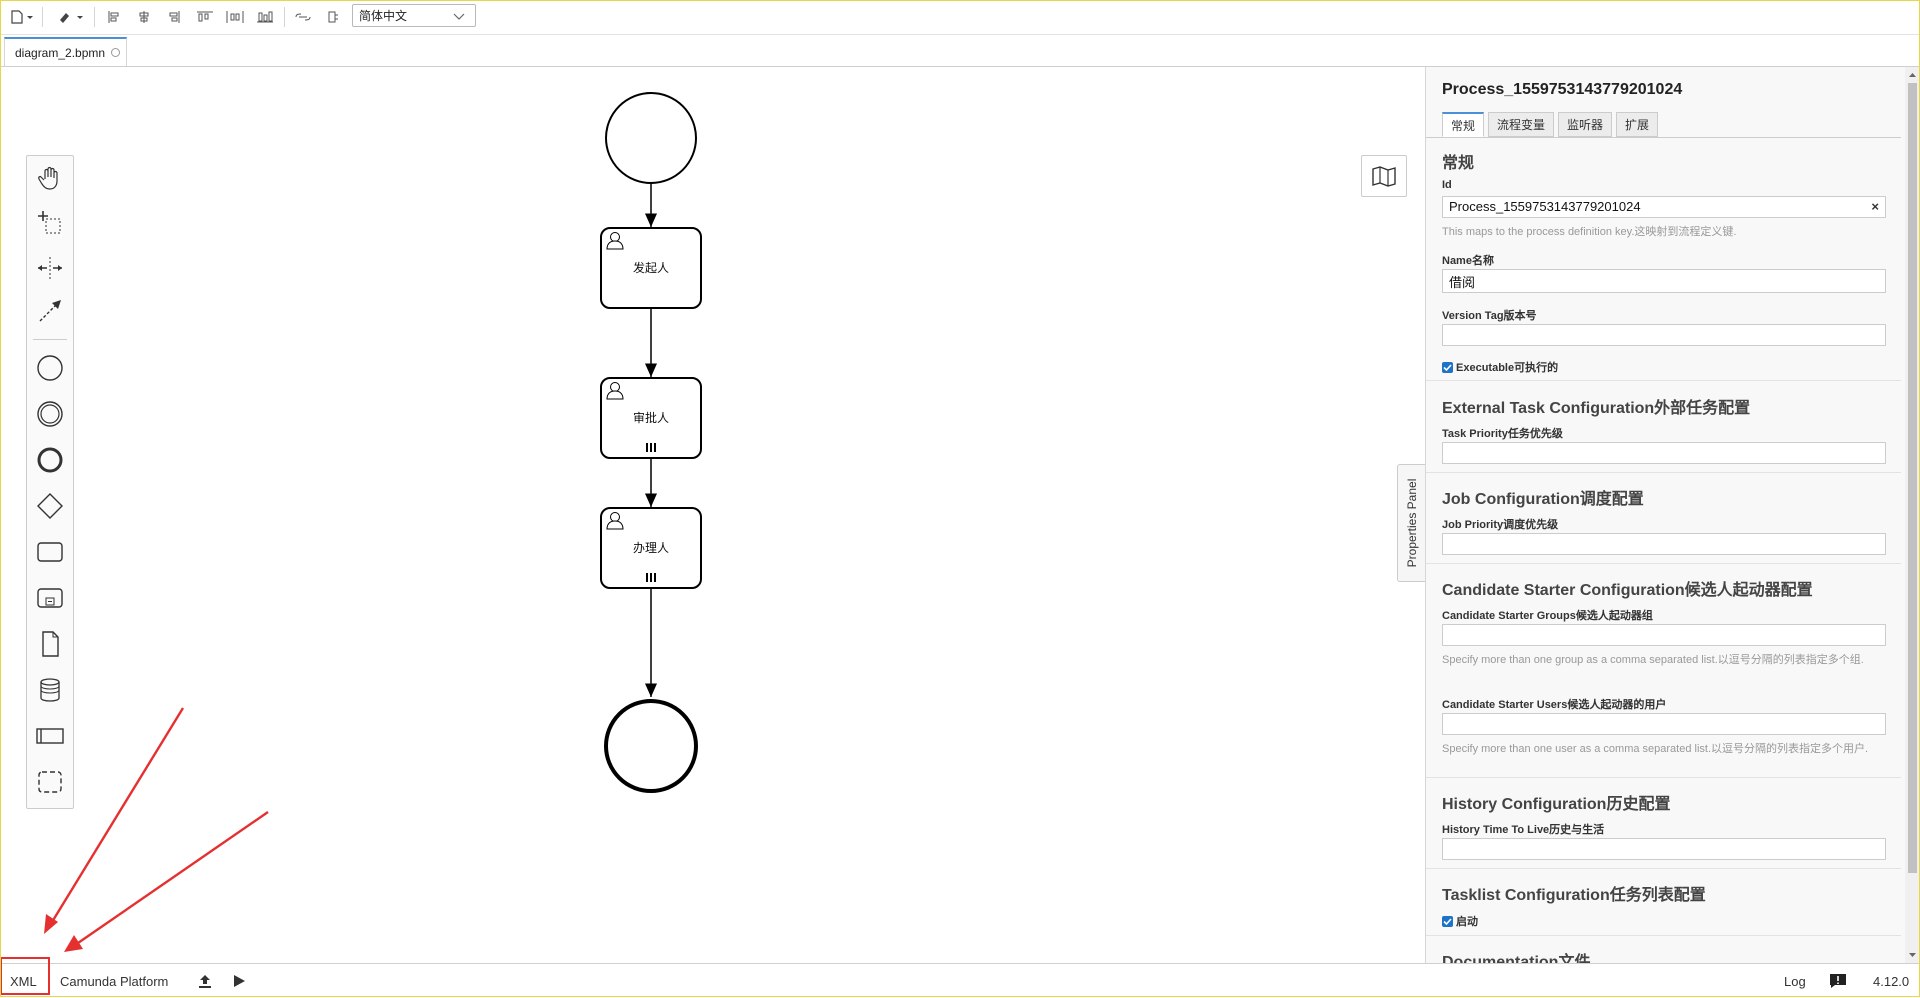 The height and width of the screenshot is (998, 1920). I want to click on candidate-groups-field, so click(1664, 635).